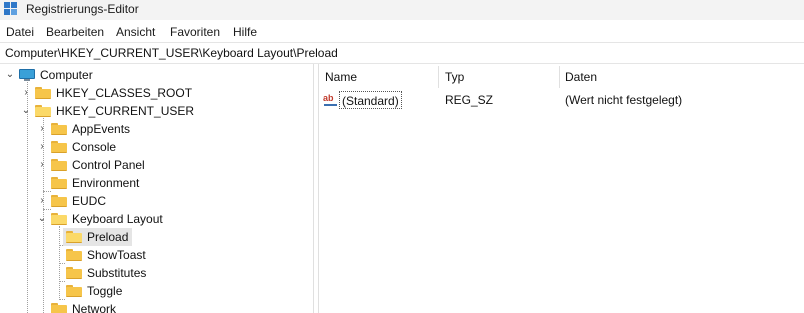 The image size is (804, 313). What do you see at coordinates (75, 32) in the screenshot?
I see `menu-bearbeiten: Bearbeiten` at bounding box center [75, 32].